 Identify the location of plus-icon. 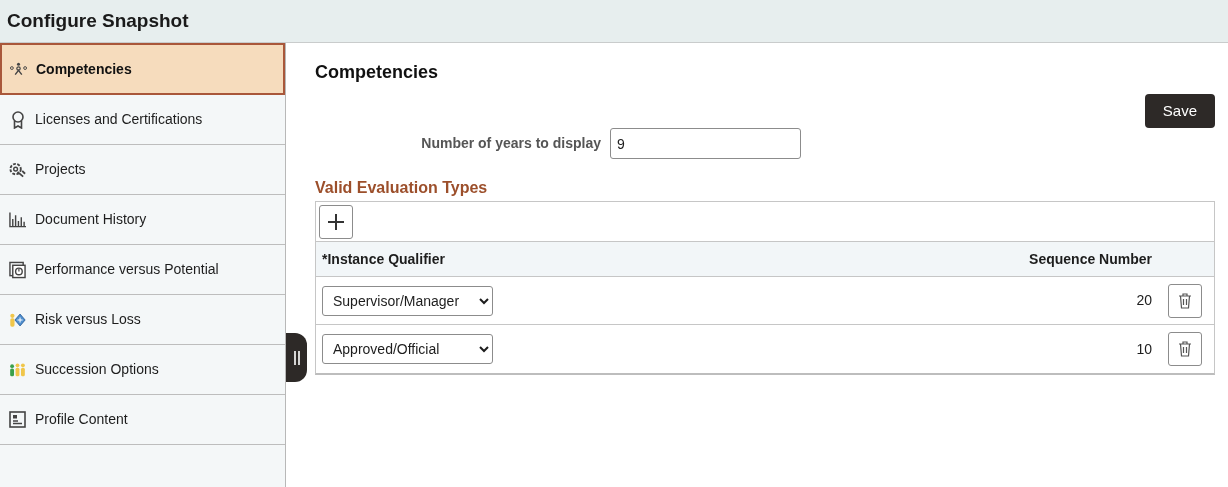
(336, 221).